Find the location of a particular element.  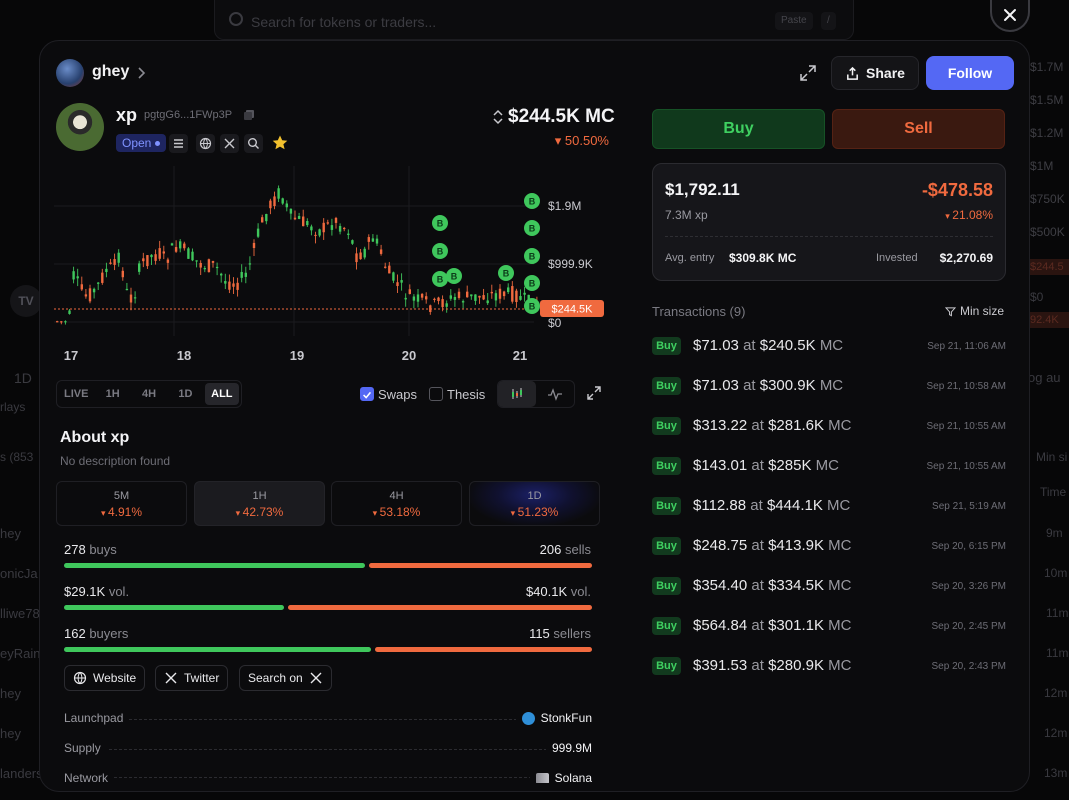

network-value: Solana is located at coordinates (560, 777).